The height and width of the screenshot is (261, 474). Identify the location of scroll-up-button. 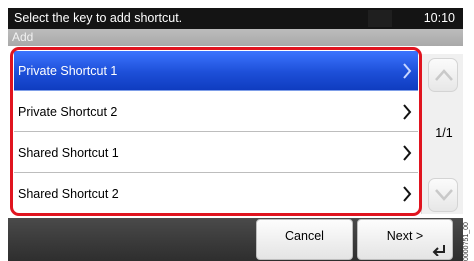
(443, 75).